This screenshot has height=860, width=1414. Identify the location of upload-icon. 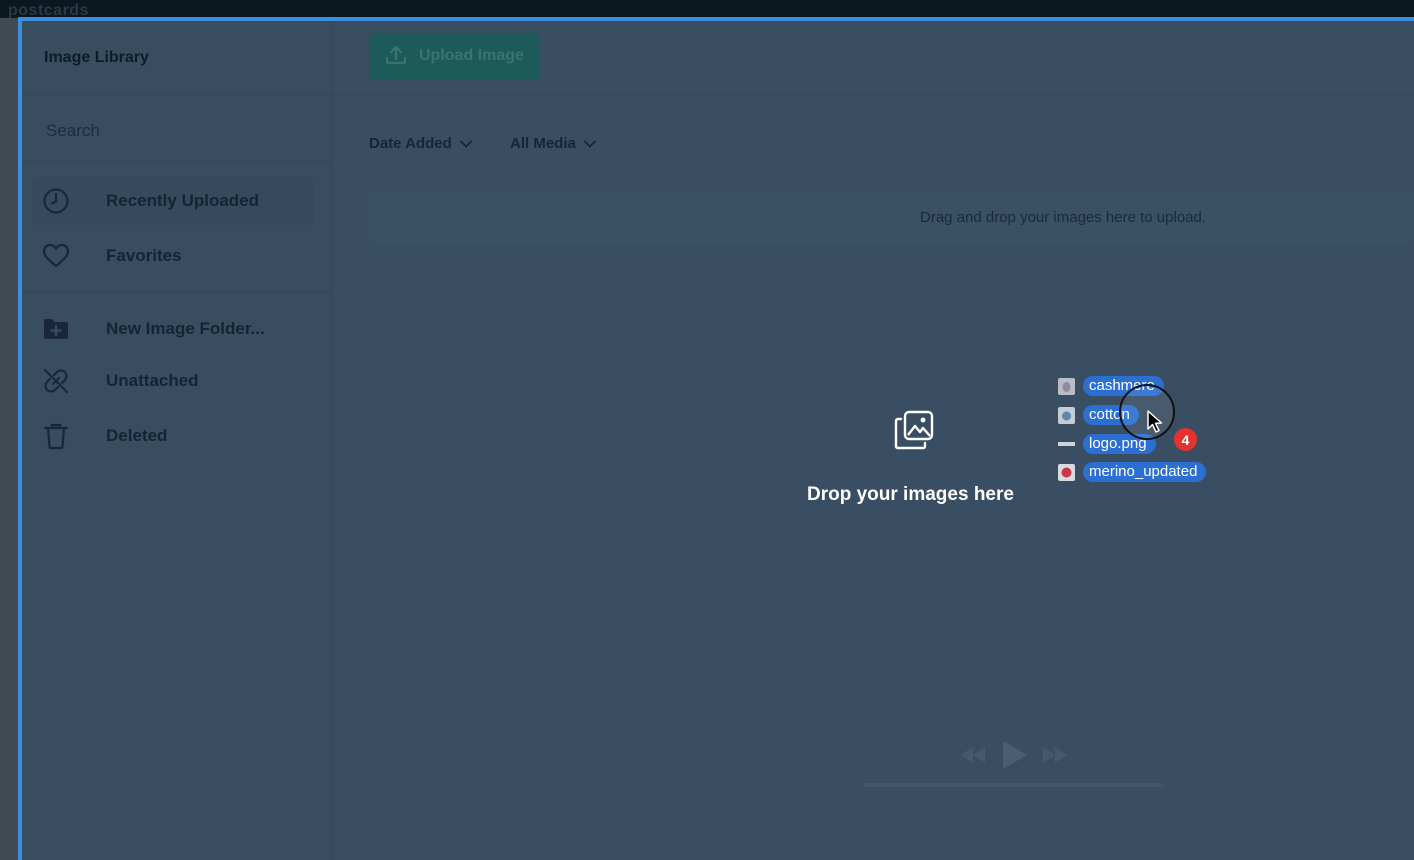
(396, 56).